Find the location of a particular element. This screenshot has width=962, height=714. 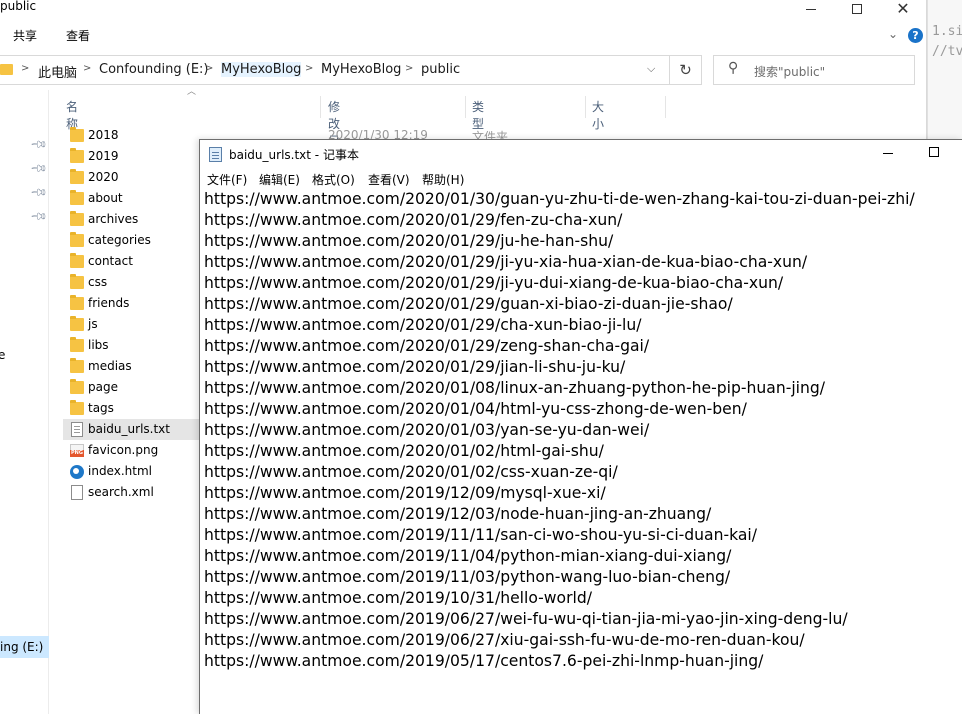

file-list-item: index.html is located at coordinates (133, 471).